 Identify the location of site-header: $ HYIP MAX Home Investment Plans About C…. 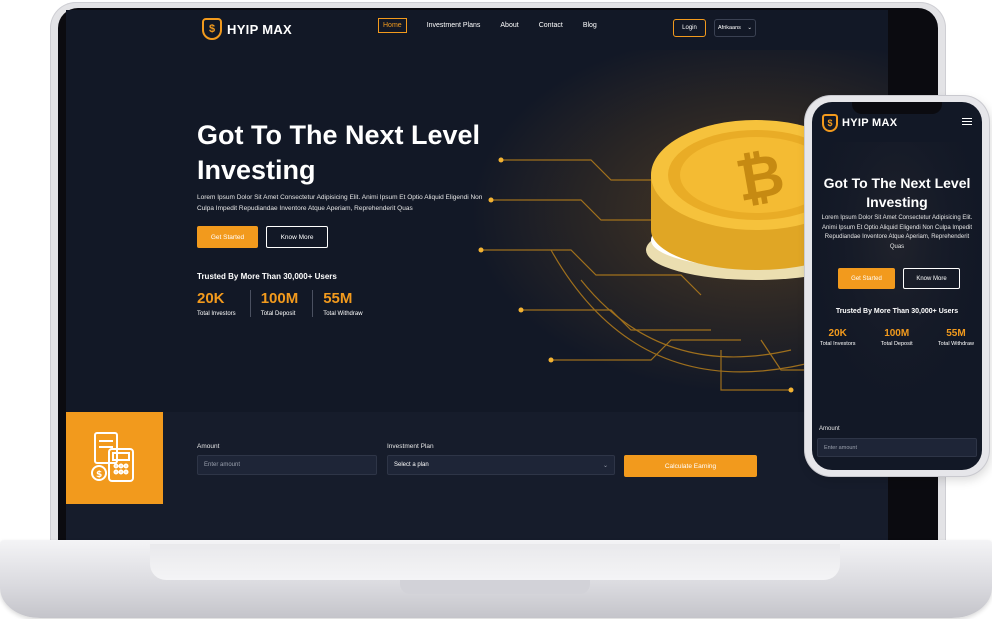
(477, 29).